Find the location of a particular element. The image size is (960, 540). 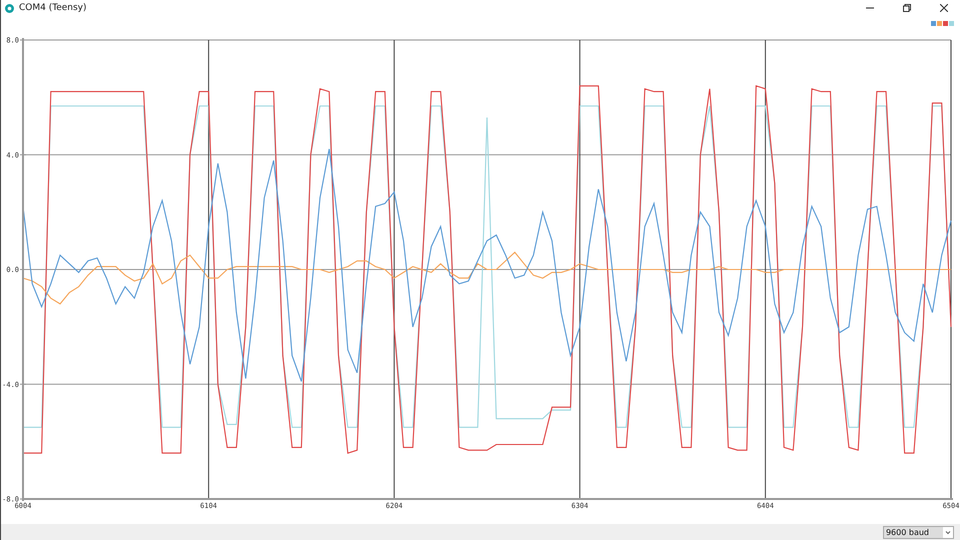

app-icon is located at coordinates (9, 8).